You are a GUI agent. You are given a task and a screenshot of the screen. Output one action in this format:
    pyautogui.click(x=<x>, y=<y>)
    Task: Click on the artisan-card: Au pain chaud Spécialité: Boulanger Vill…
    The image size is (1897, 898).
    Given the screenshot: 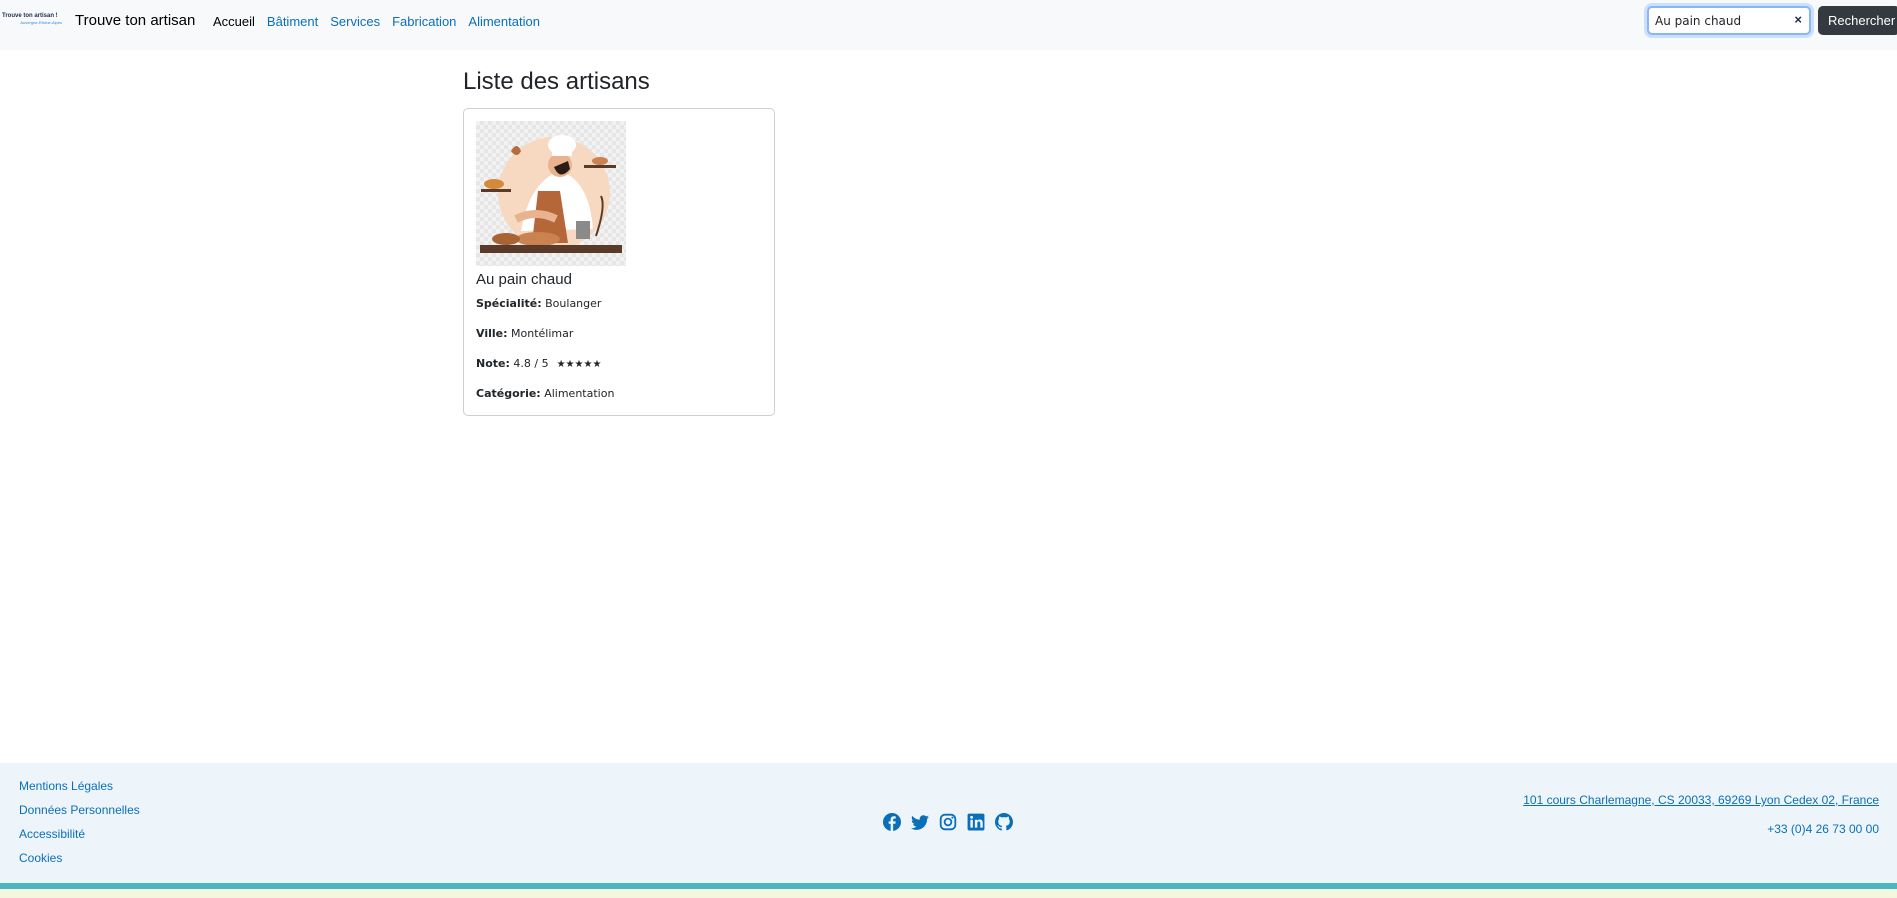 What is the action you would take?
    pyautogui.click(x=619, y=262)
    